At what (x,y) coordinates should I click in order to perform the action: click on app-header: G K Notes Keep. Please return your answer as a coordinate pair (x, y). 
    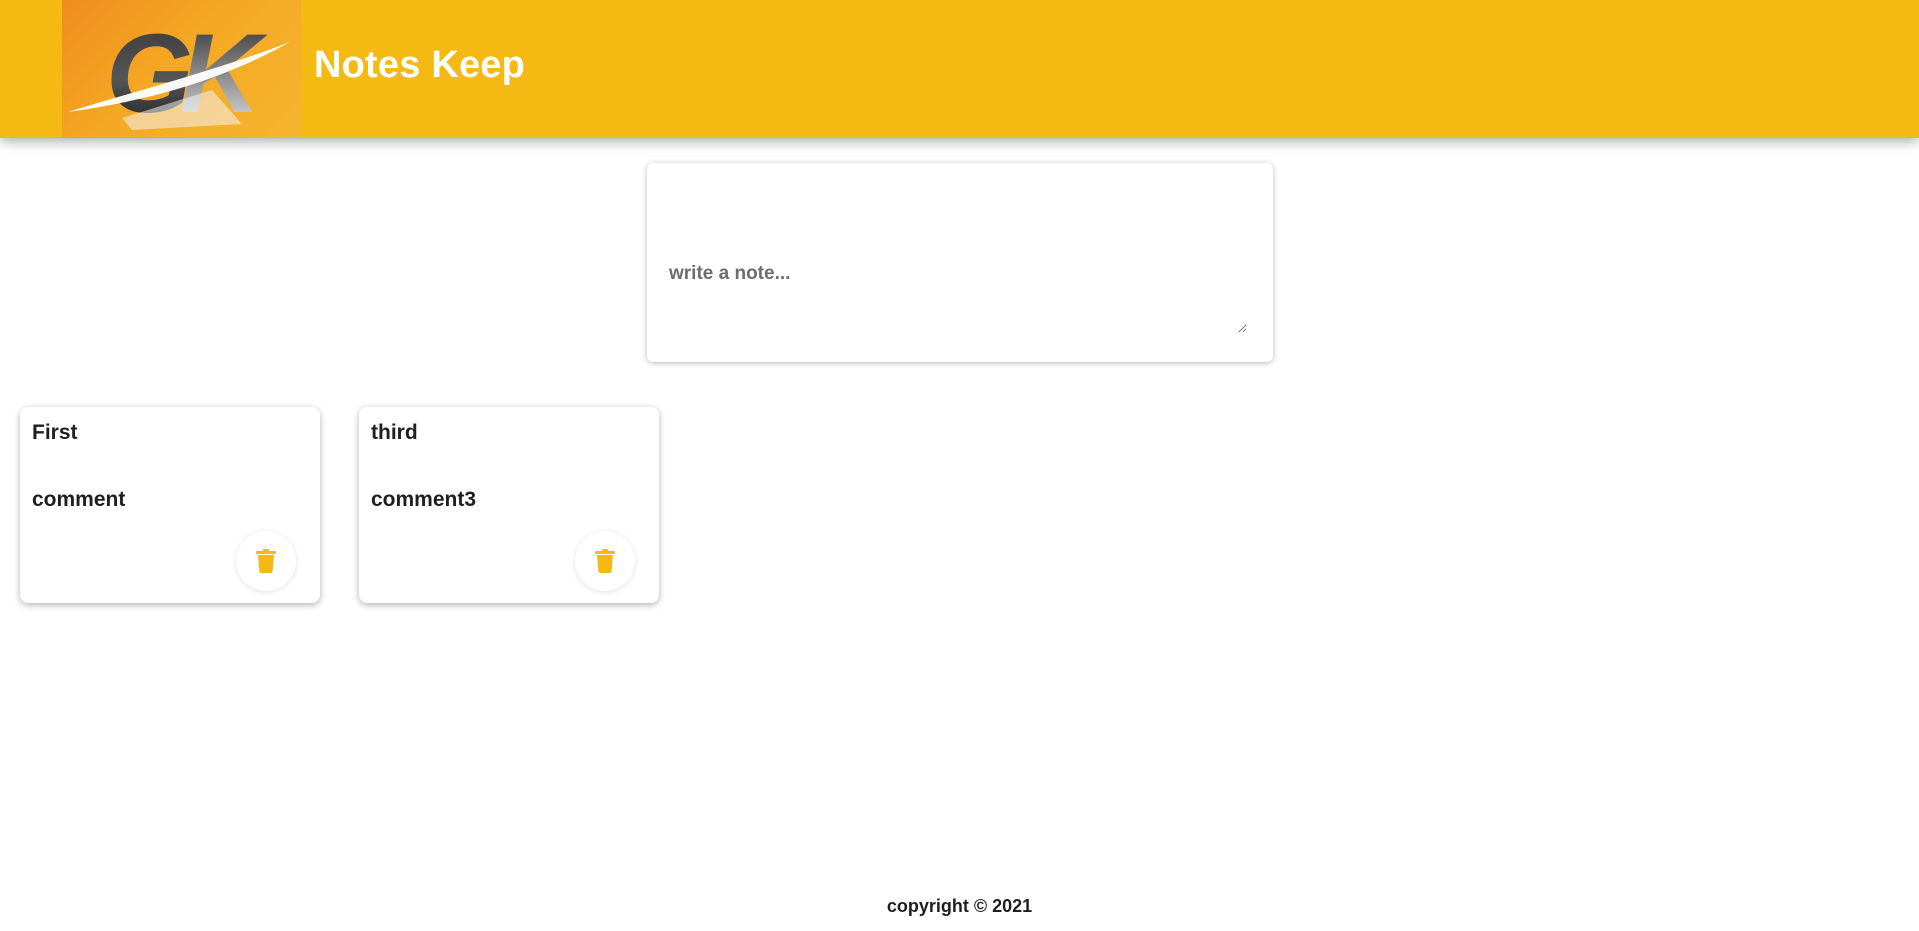
    Looking at the image, I should click on (959, 69).